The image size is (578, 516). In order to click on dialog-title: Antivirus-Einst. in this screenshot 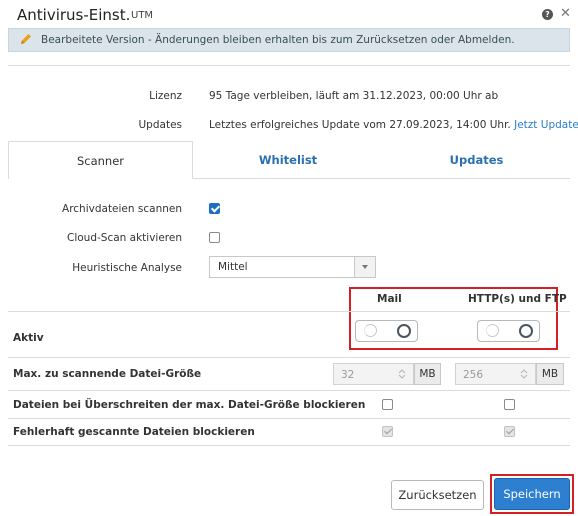, I will do `click(74, 15)`.